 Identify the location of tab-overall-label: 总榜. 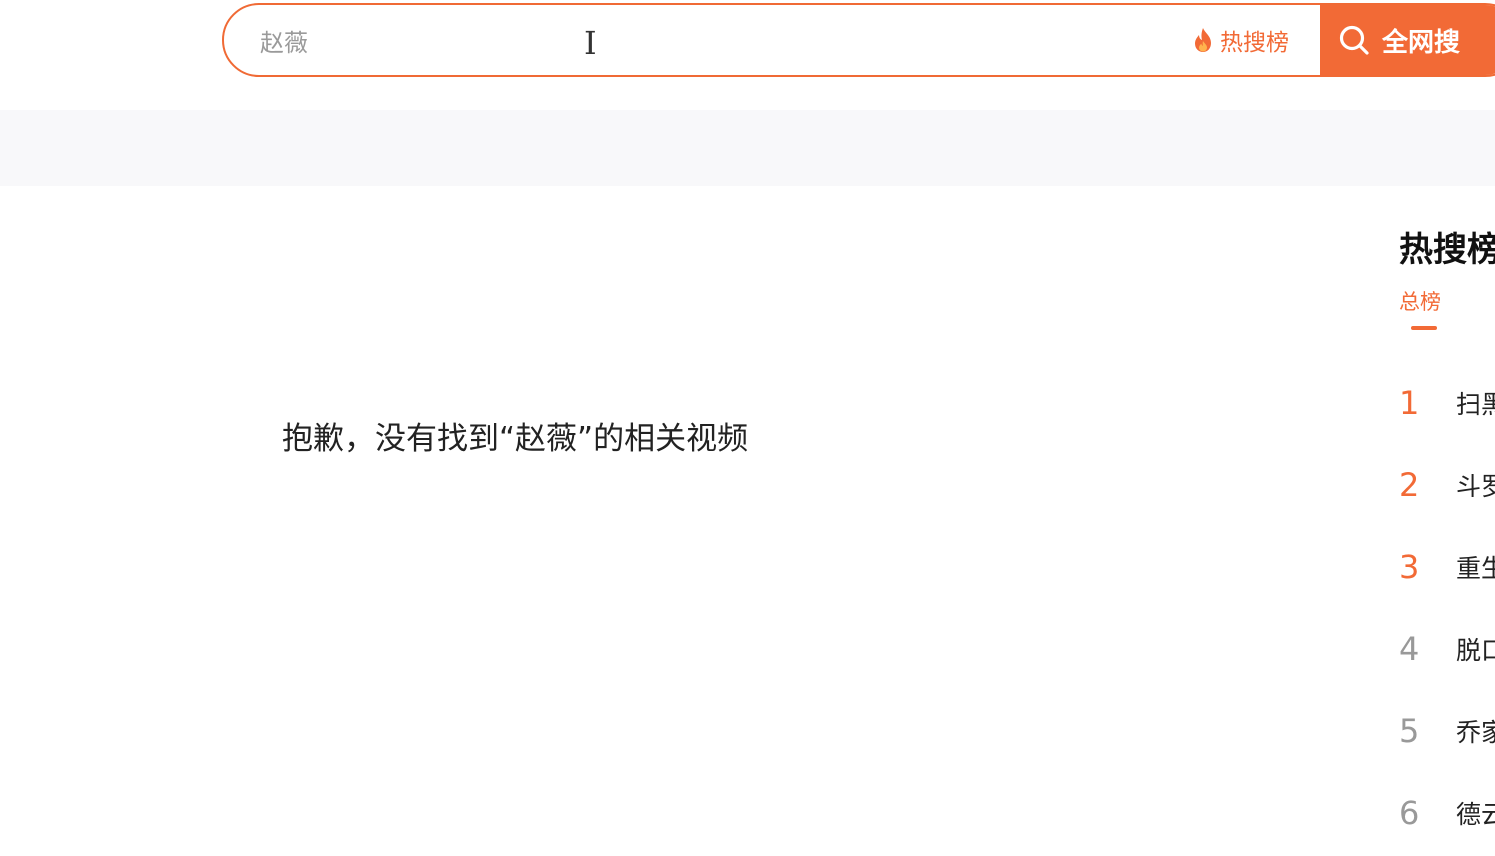
(1420, 302).